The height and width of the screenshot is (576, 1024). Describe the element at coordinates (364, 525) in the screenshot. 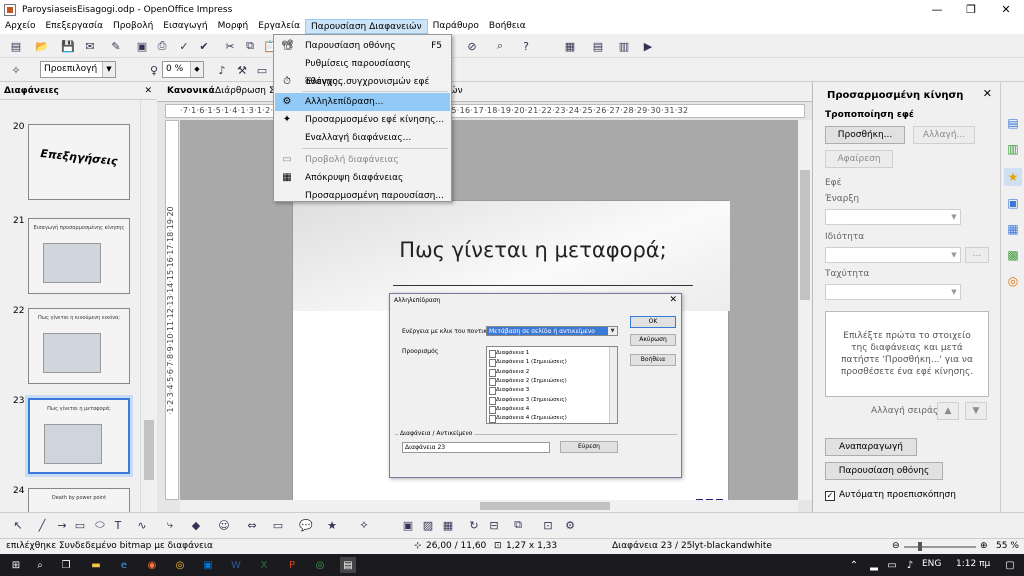

I see `points-icon: ⟡` at that location.